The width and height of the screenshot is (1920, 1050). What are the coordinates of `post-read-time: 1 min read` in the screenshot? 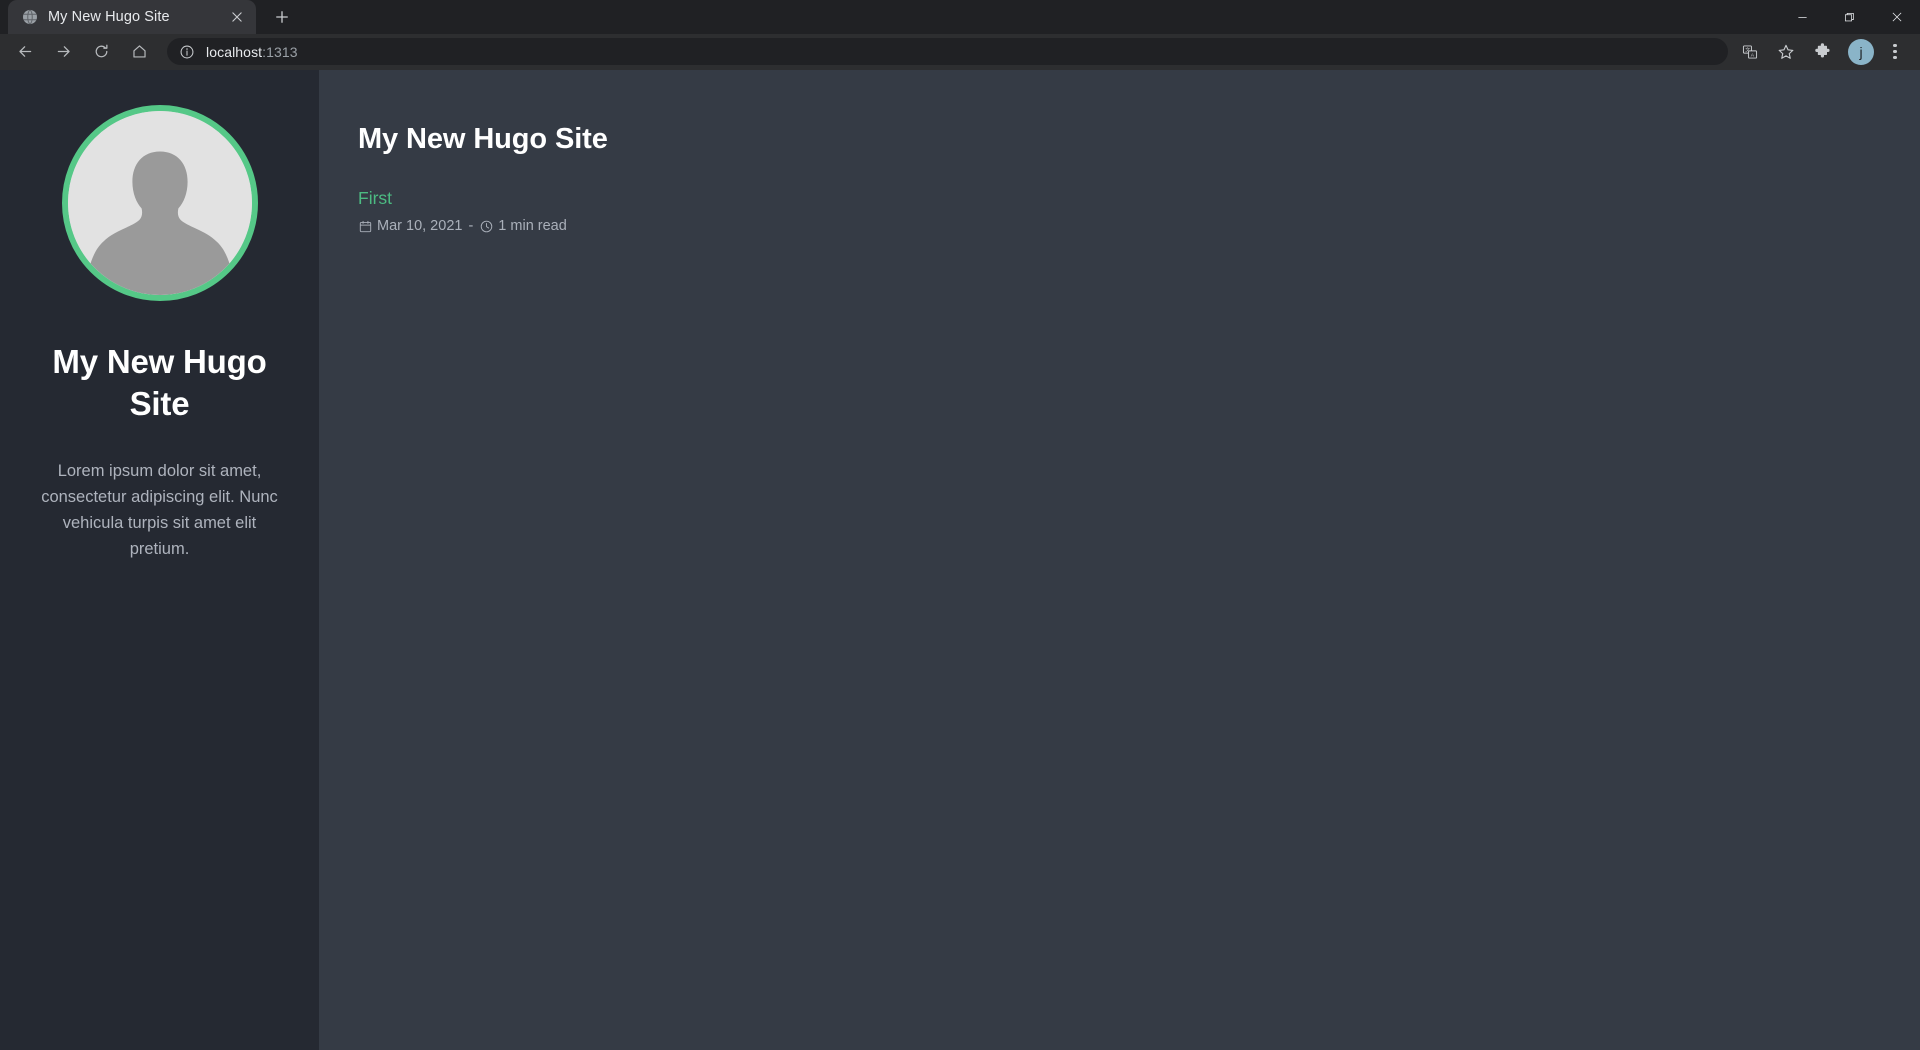 It's located at (532, 226).